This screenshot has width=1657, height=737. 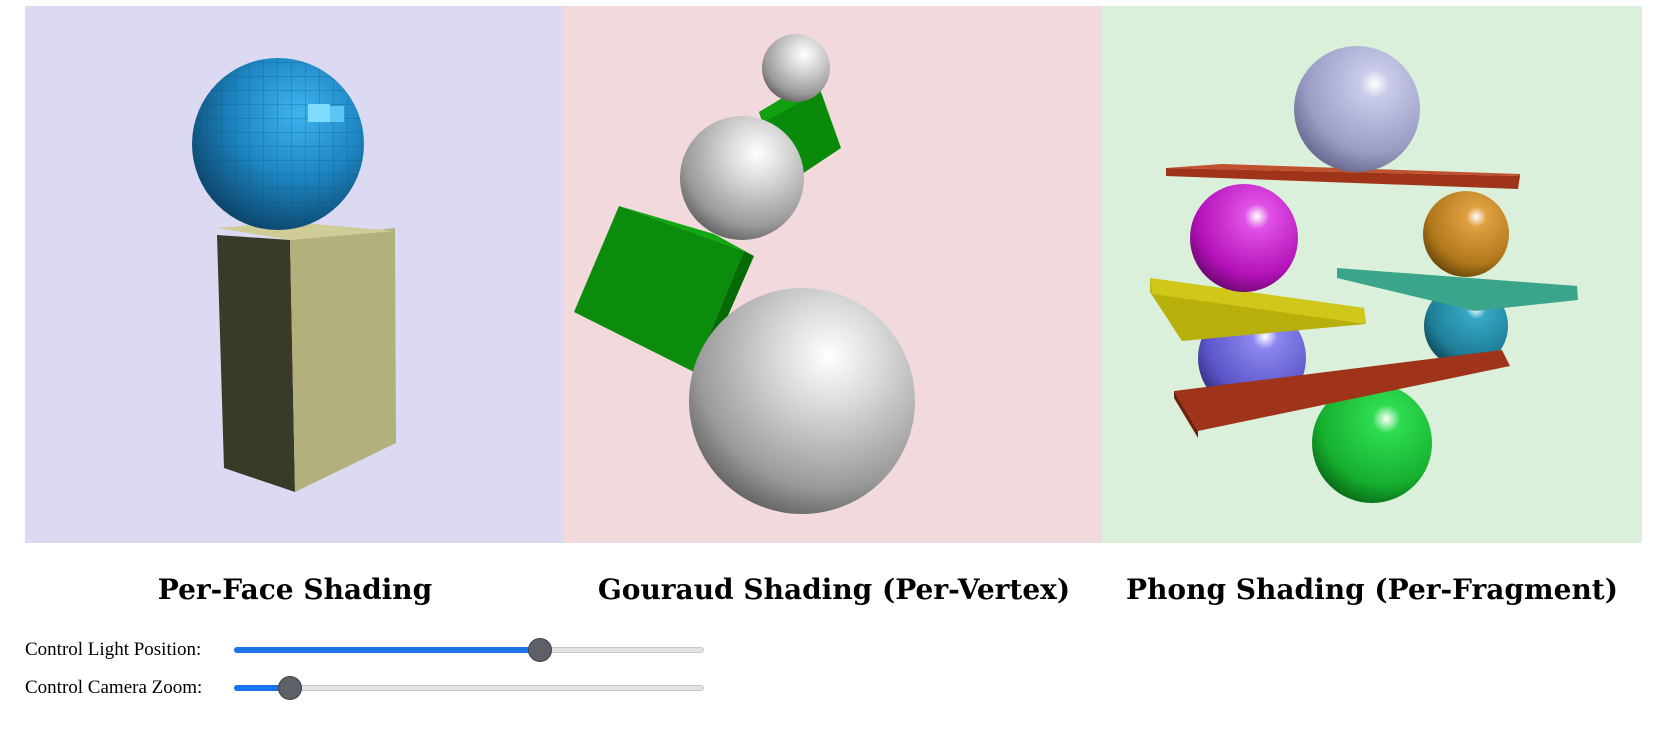 What do you see at coordinates (834, 589) in the screenshot?
I see `gouraud-caption: Gouraud Shading (Per-Vertex)` at bounding box center [834, 589].